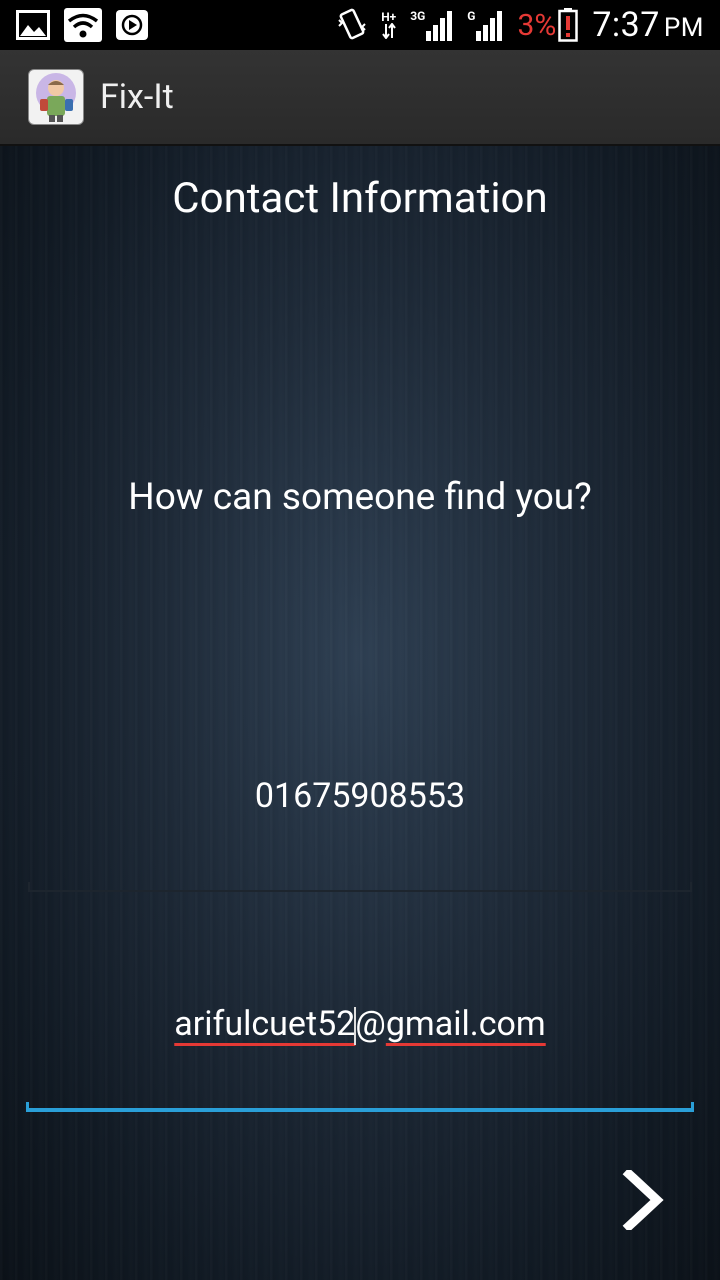 The width and height of the screenshot is (720, 1280). Describe the element at coordinates (465, 1024) in the screenshot. I see `email-domain: gmail.com` at that location.